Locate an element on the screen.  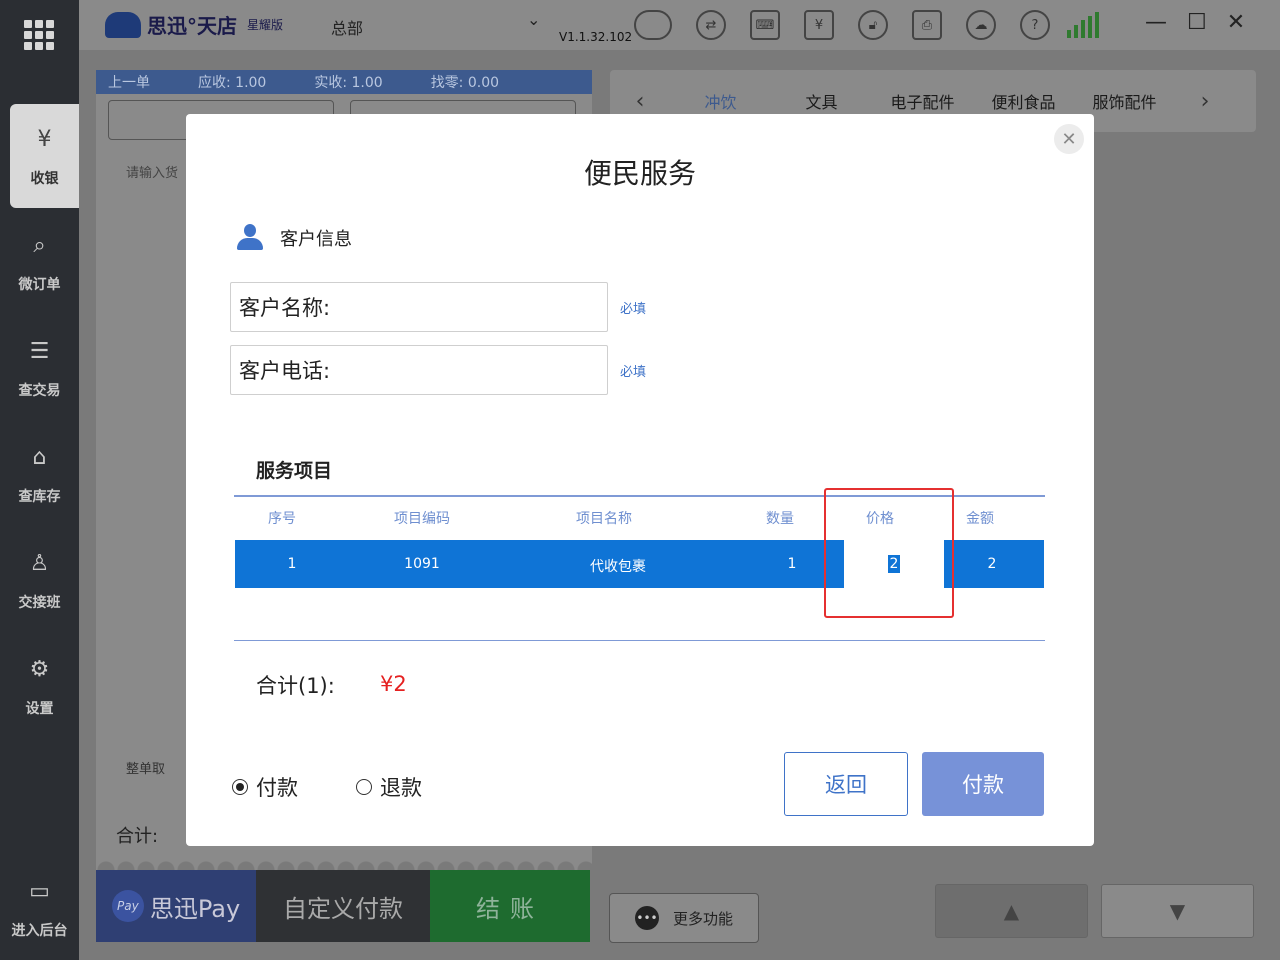
more-functions-button: ••• 更多功能 is located at coordinates (684, 918).